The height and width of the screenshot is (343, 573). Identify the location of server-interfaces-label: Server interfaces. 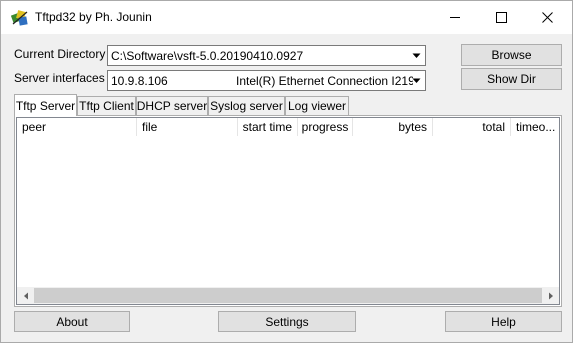
(59, 78).